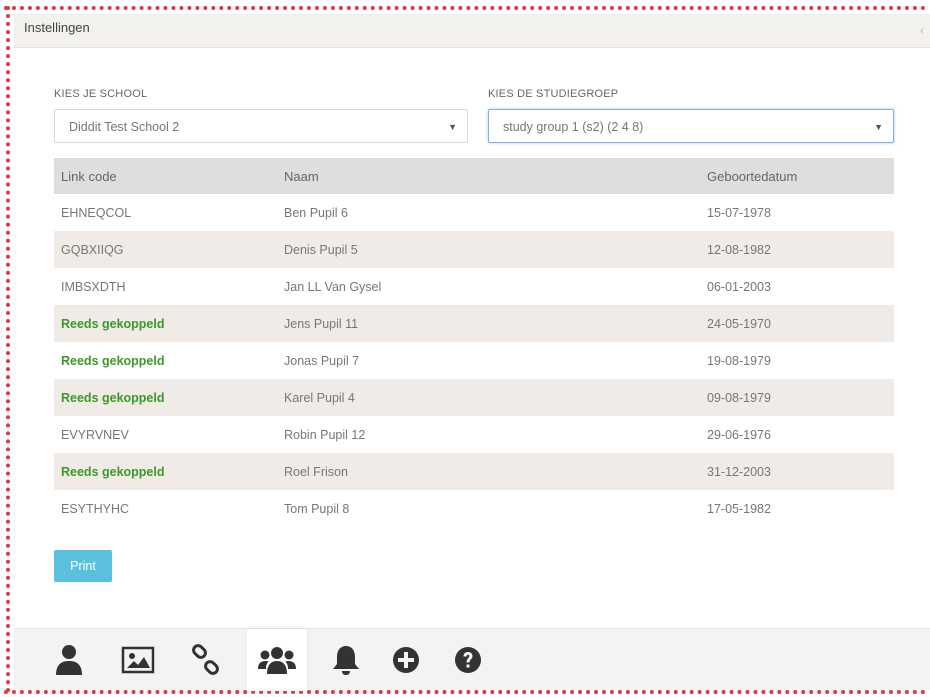  I want to click on toolbar-user-button, so click(69, 660).